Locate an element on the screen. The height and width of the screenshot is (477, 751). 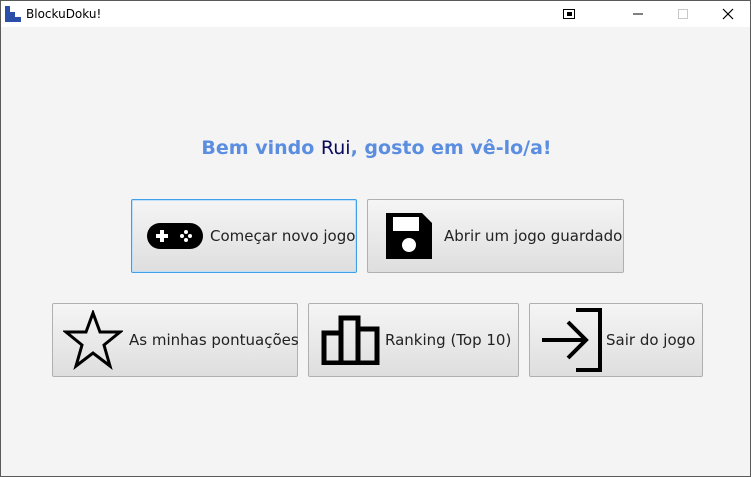
save-icon is located at coordinates (409, 236).